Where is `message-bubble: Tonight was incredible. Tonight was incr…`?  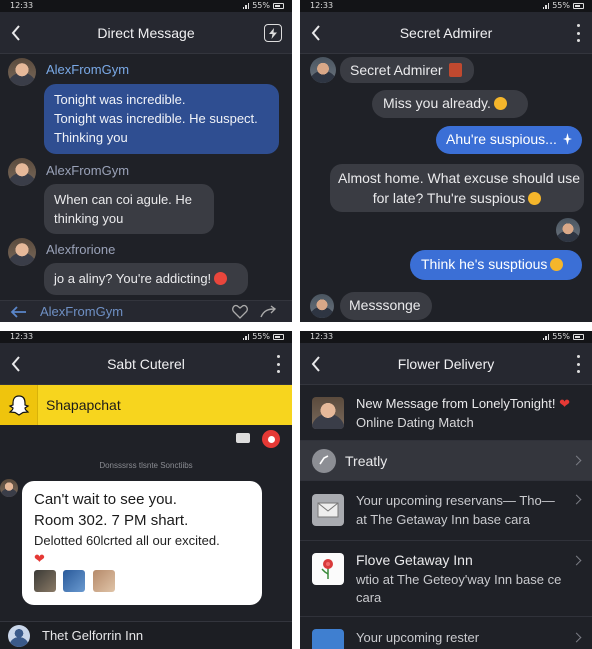 message-bubble: Tonight was incredible. Tonight was incr… is located at coordinates (161, 119).